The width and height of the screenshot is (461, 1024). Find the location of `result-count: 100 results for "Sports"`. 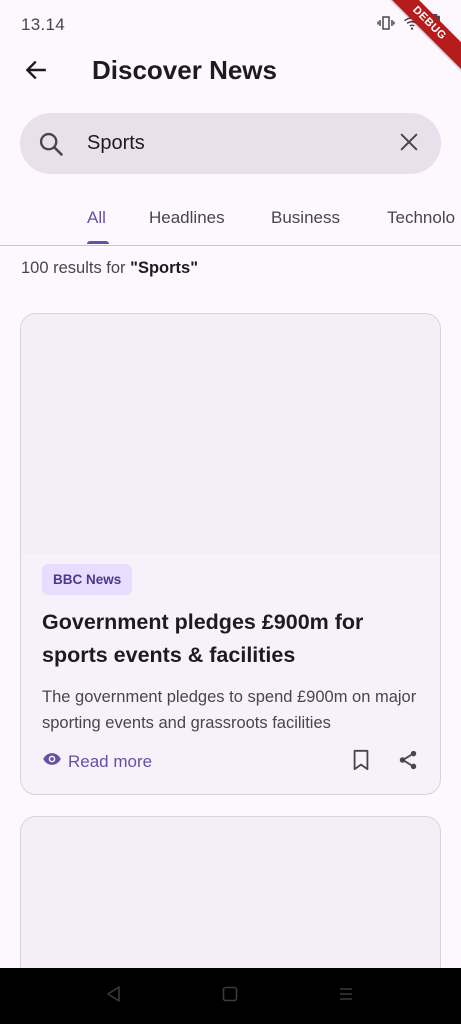

result-count: 100 results for "Sports" is located at coordinates (109, 268).